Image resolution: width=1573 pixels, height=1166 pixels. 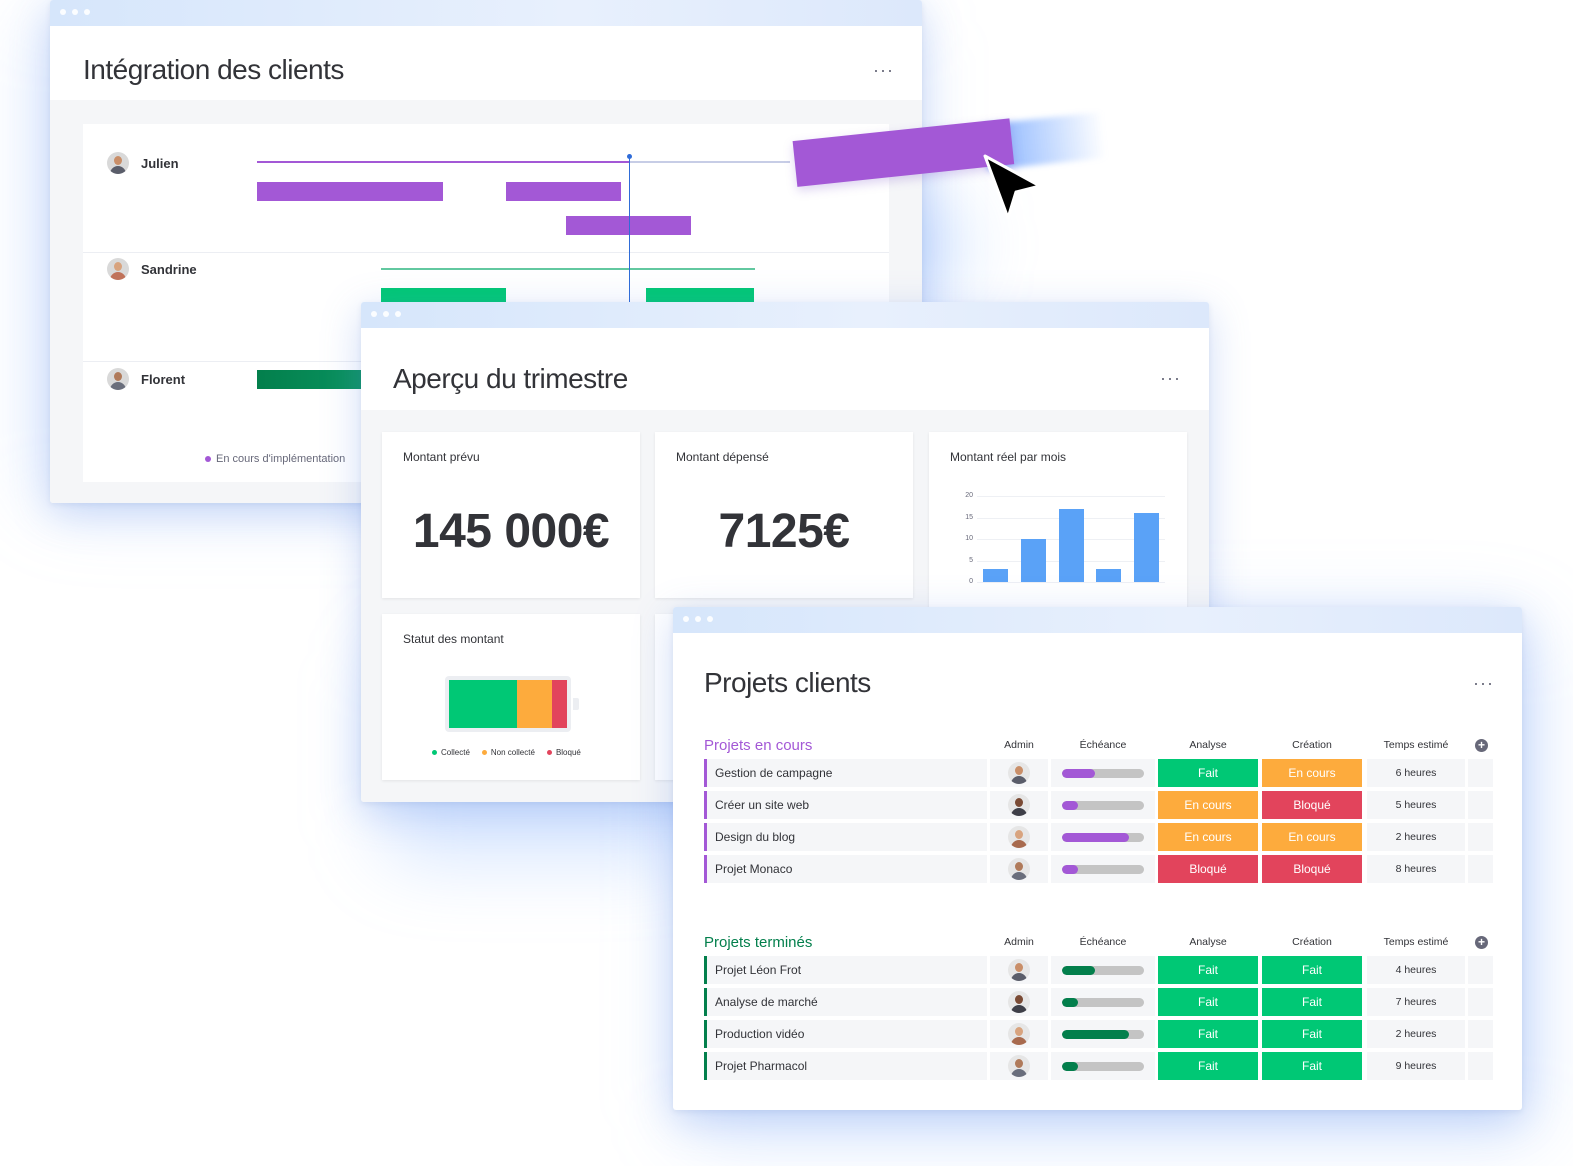 What do you see at coordinates (1416, 869) in the screenshot?
I see `estimated-time-cell: 8 heures` at bounding box center [1416, 869].